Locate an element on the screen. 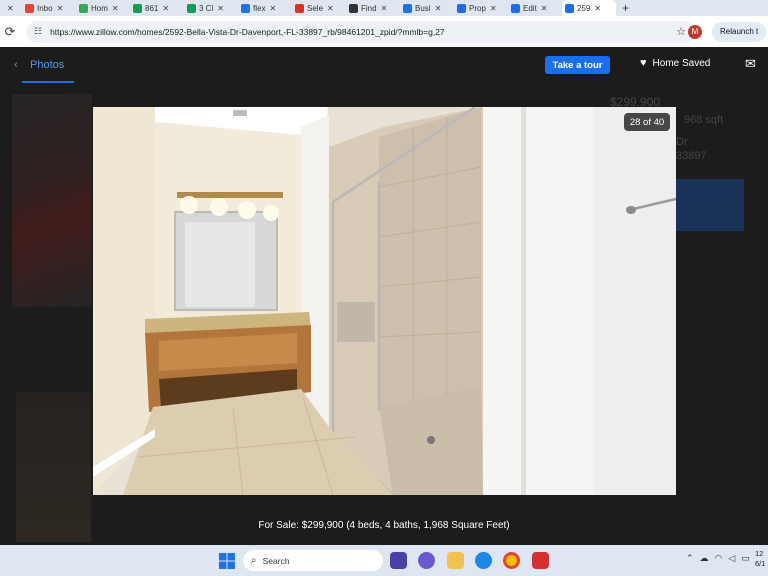  browser-tab: Inbo ✕ is located at coordinates (49, 8).